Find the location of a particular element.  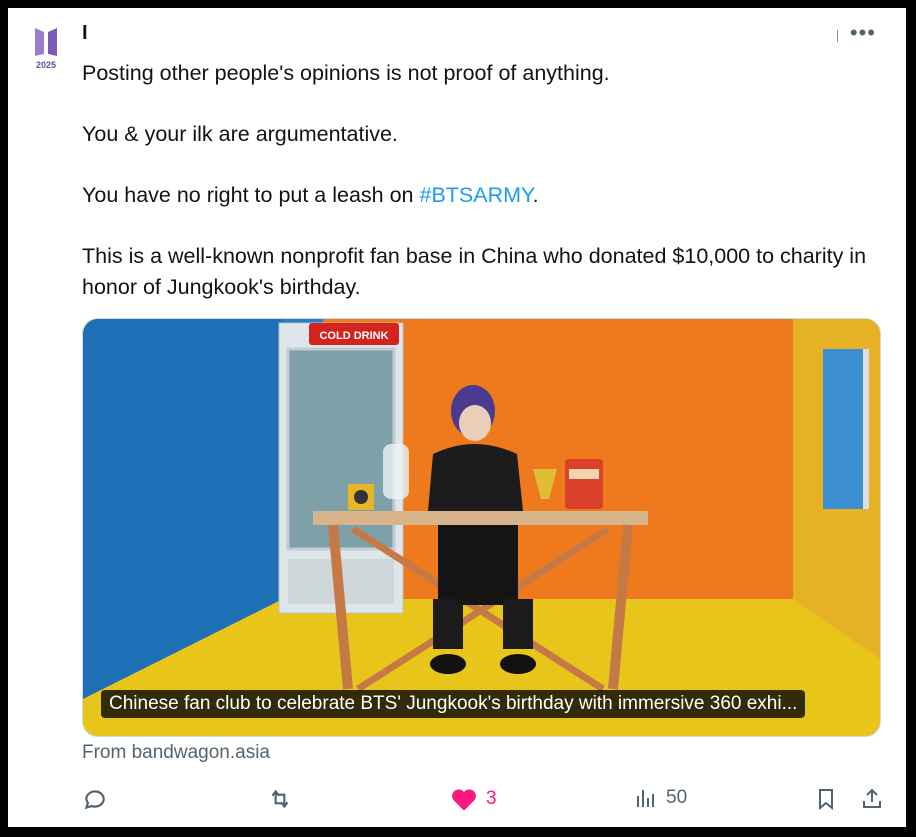

tweet-text-segment: You have no right to put a leash on is located at coordinates (251, 195).